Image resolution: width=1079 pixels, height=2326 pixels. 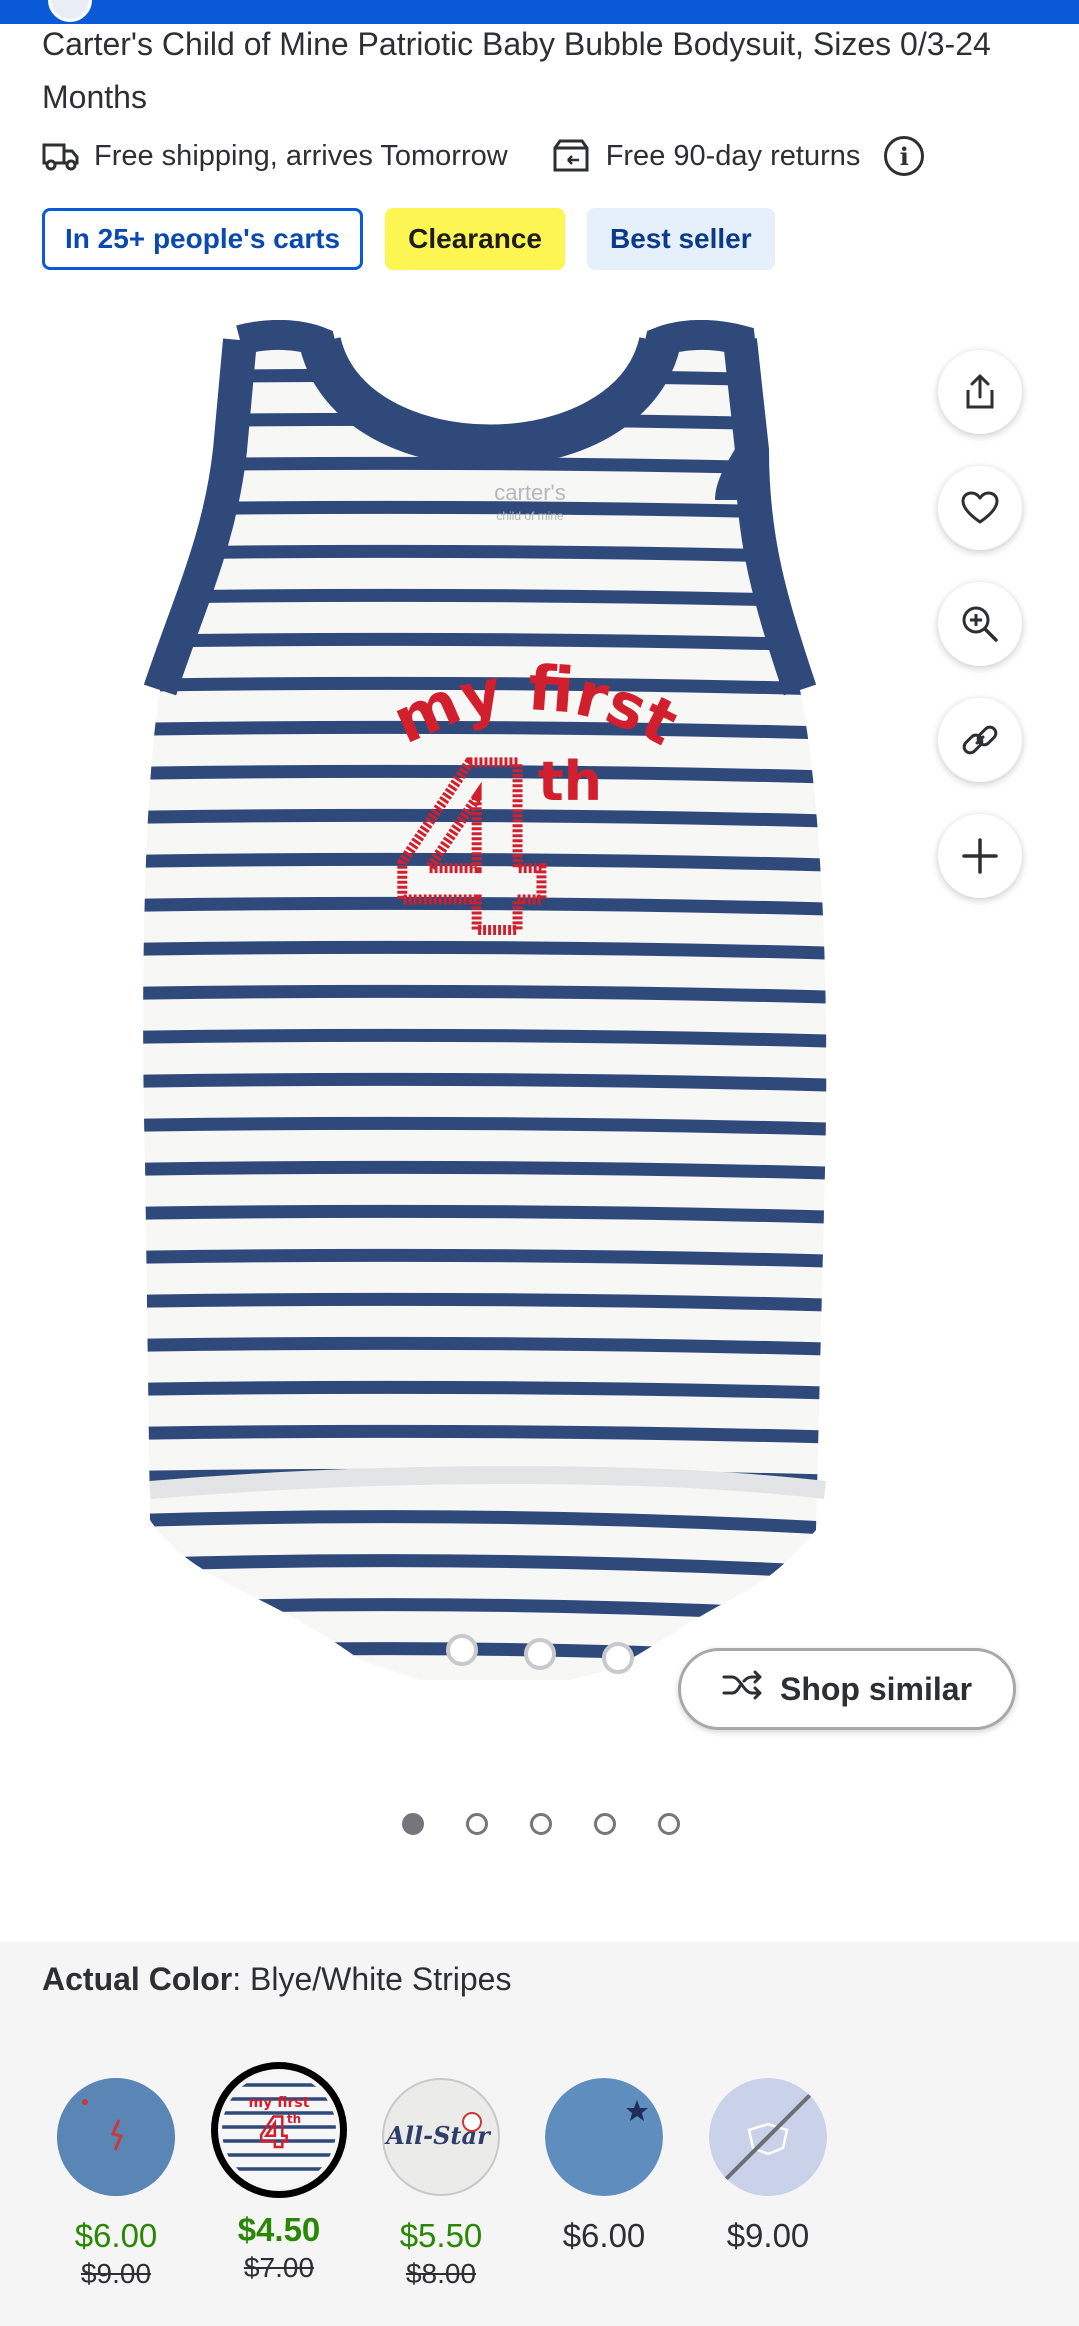 I want to click on link-icon, so click(x=980, y=740).